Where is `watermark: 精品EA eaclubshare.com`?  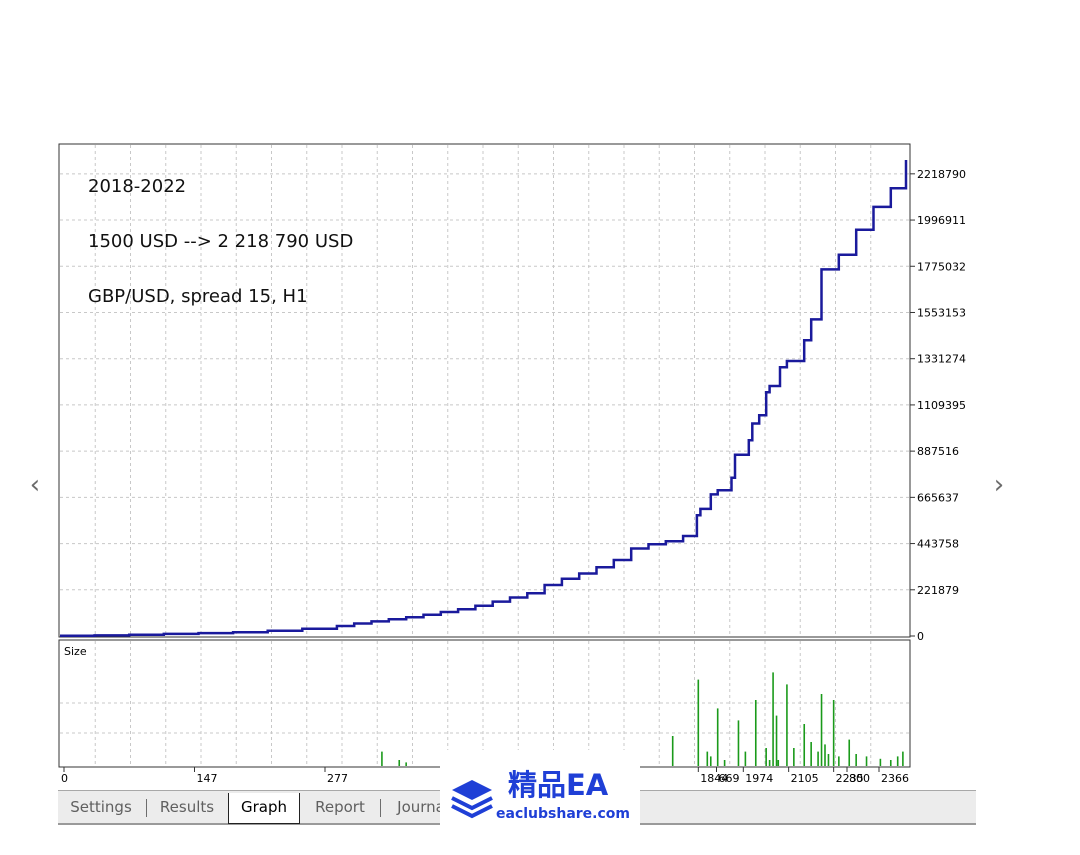
watermark: 精品EA eaclubshare.com is located at coordinates (540, 791).